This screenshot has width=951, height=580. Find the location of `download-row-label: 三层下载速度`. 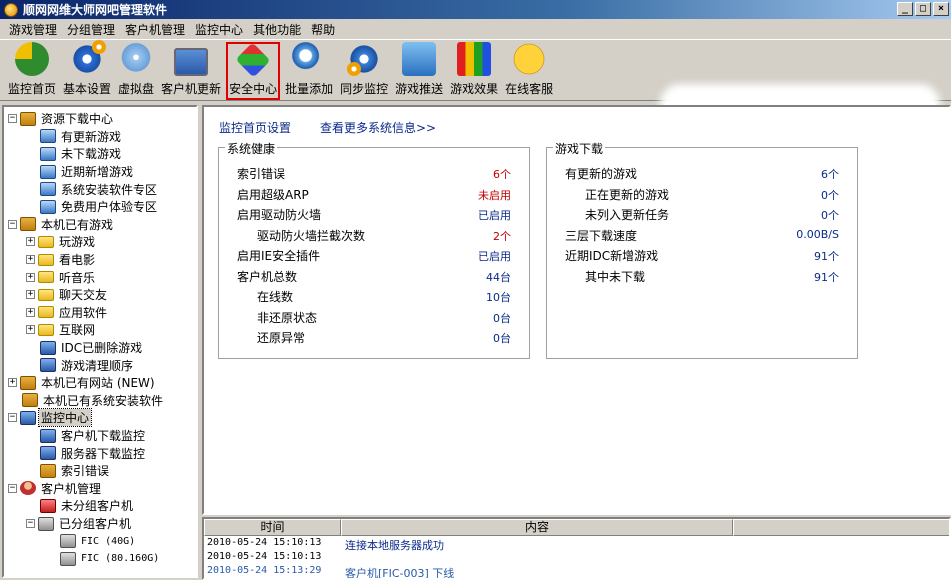

download-row-label: 三层下载速度 is located at coordinates (601, 235).